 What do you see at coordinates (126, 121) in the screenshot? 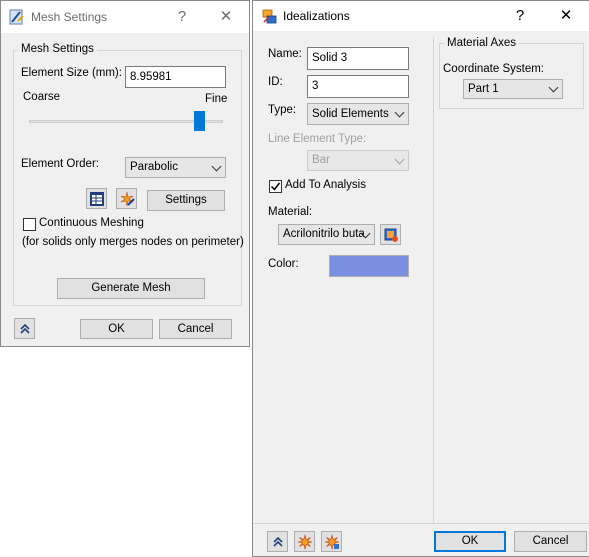
I see `mesh-density-slider` at bounding box center [126, 121].